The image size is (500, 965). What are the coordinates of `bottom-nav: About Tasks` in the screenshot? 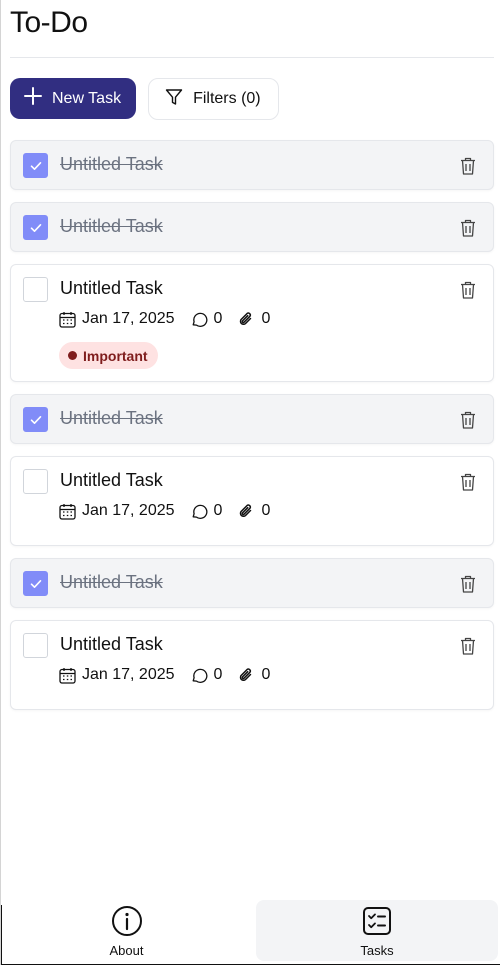 It's located at (250, 932).